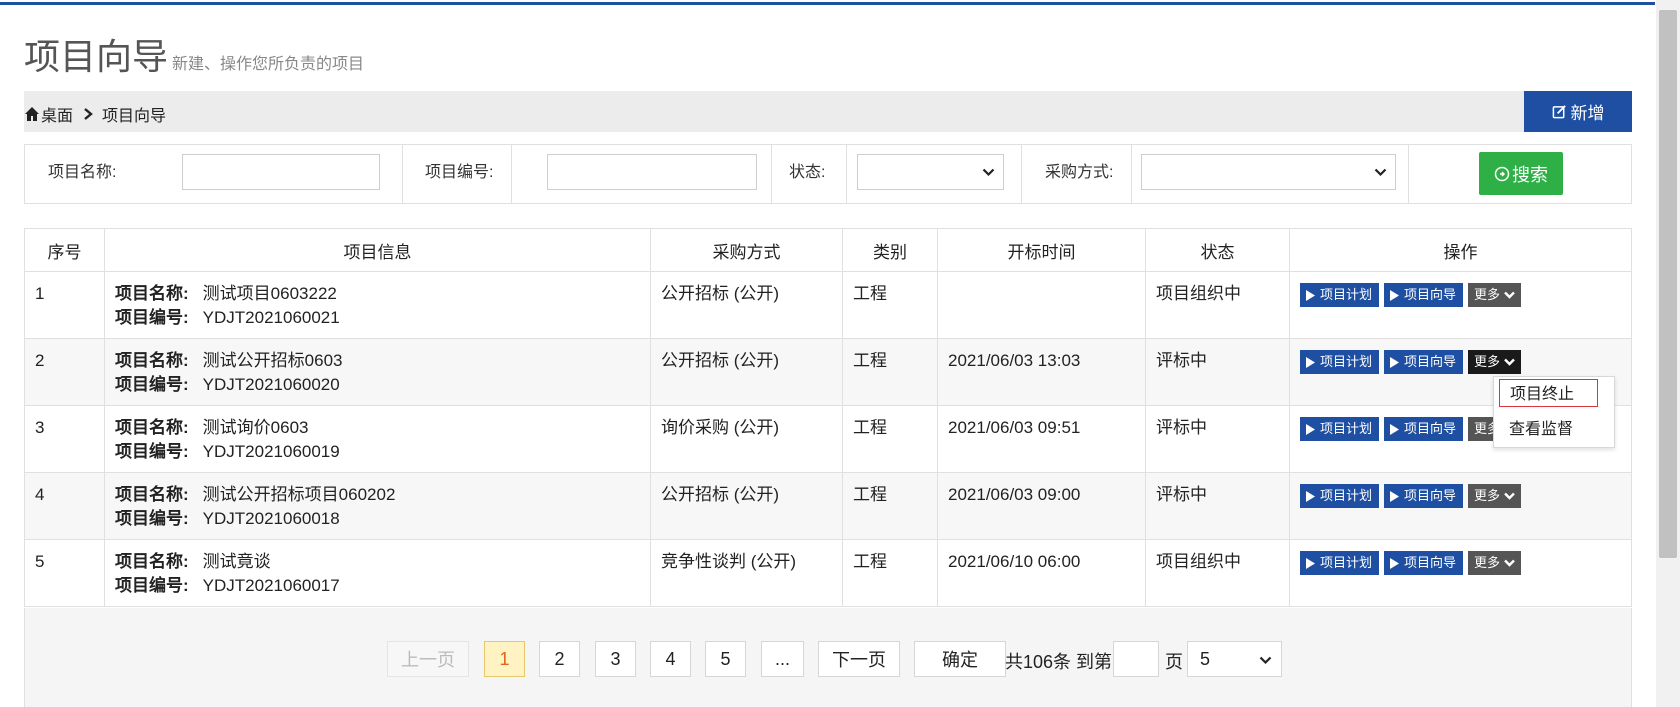 This screenshot has height=707, width=1680. What do you see at coordinates (272, 360) in the screenshot?
I see `project-name-value: 测试公开招标0603` at bounding box center [272, 360].